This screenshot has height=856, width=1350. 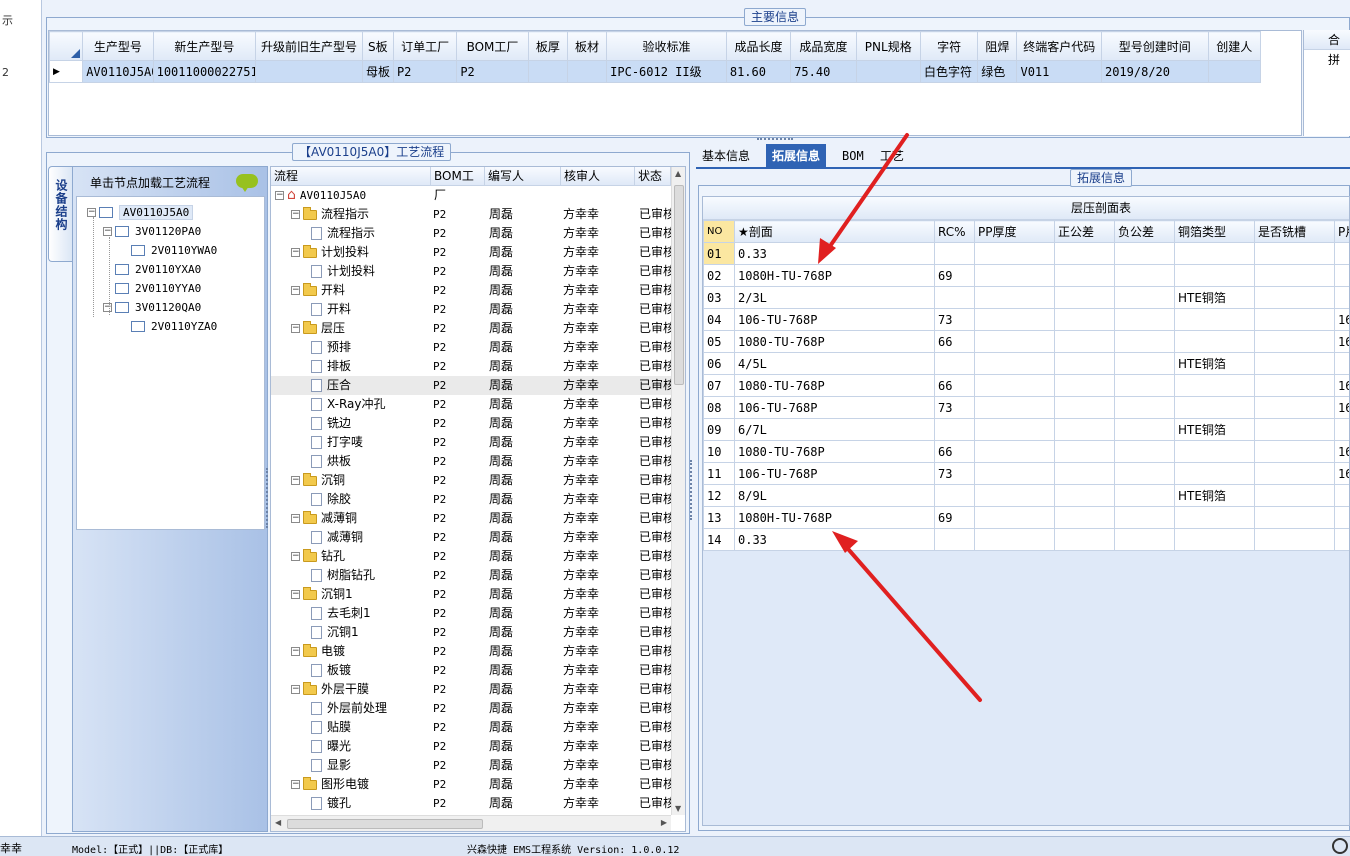 I want to click on cell: 66, so click(x=954, y=385).